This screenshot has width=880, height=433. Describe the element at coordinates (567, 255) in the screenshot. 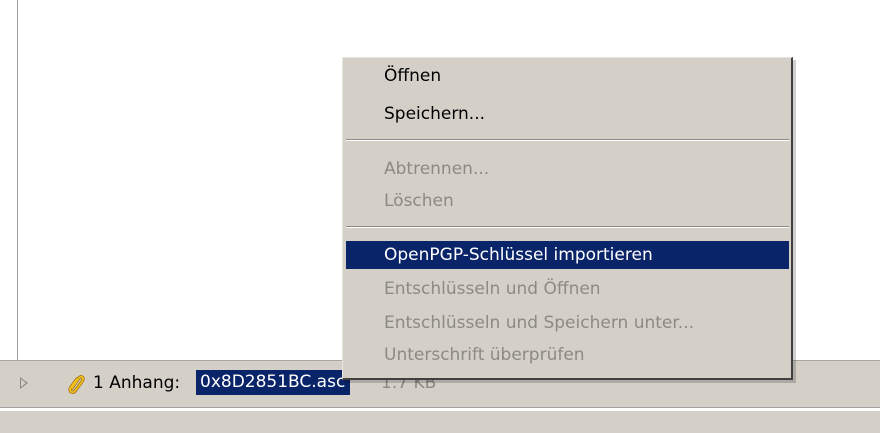

I see `menu-item-import-openpgp-key: OpenPGP-Schlüssel importieren` at that location.